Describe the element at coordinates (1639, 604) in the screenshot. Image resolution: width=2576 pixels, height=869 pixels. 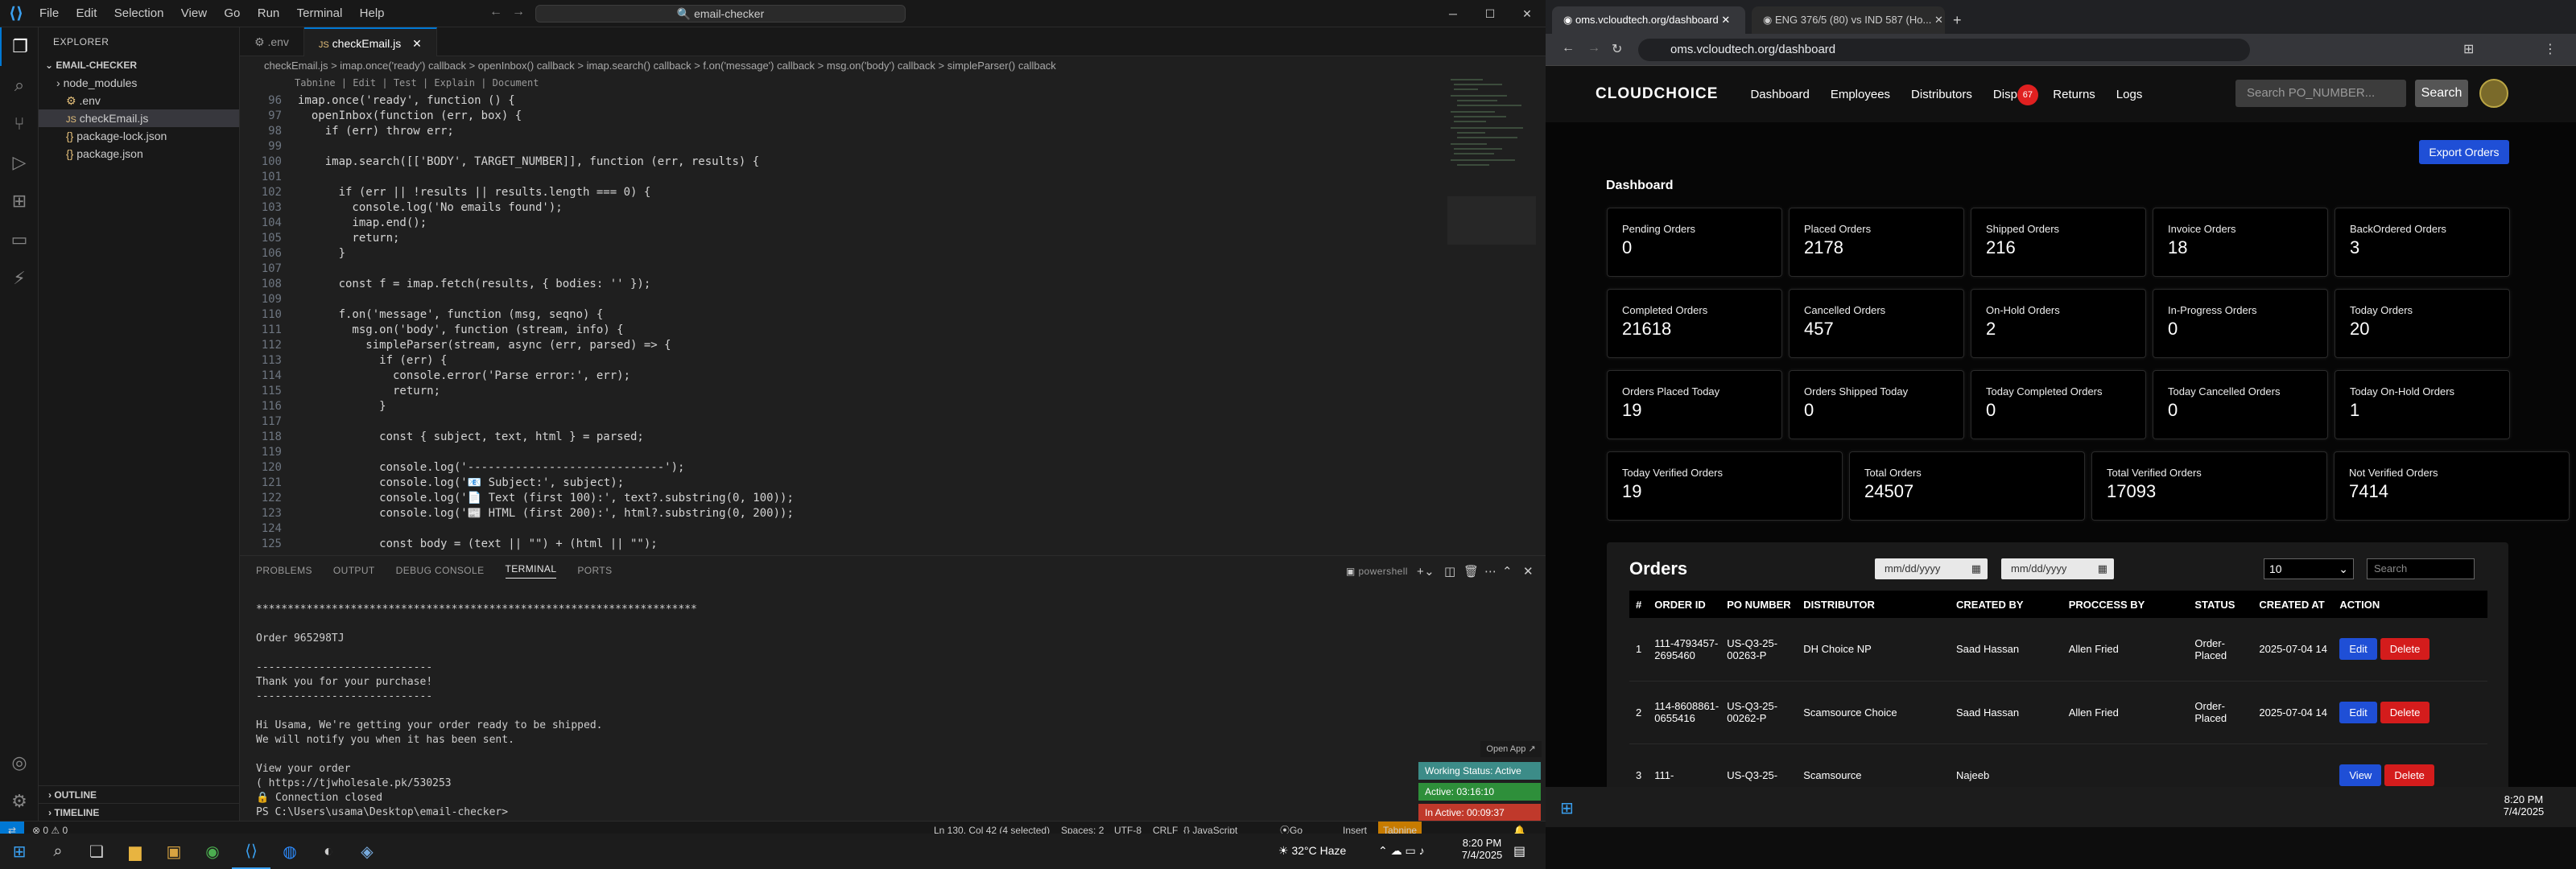
I see `column-header: #` at that location.